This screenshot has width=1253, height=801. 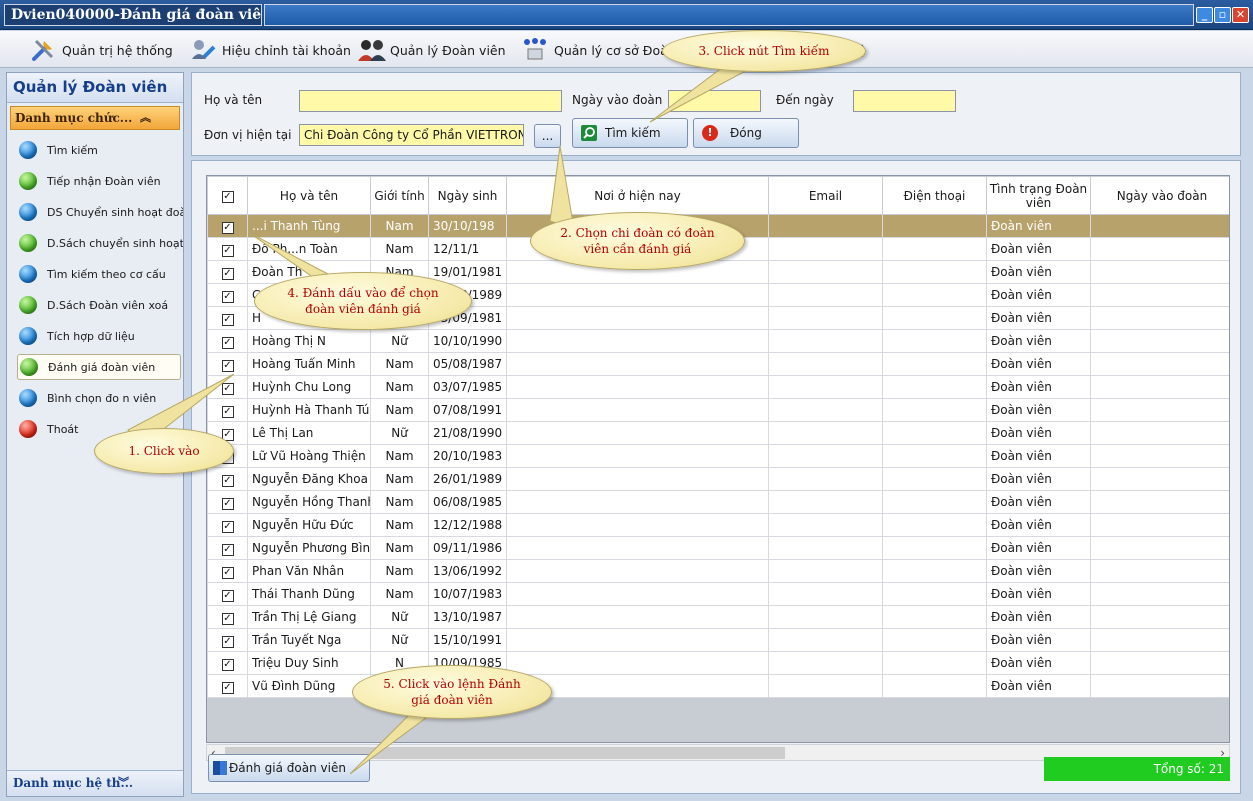 I want to click on sidebar-item-transfer: D.Sách chuyển sinh hoạt, so click(x=100, y=243).